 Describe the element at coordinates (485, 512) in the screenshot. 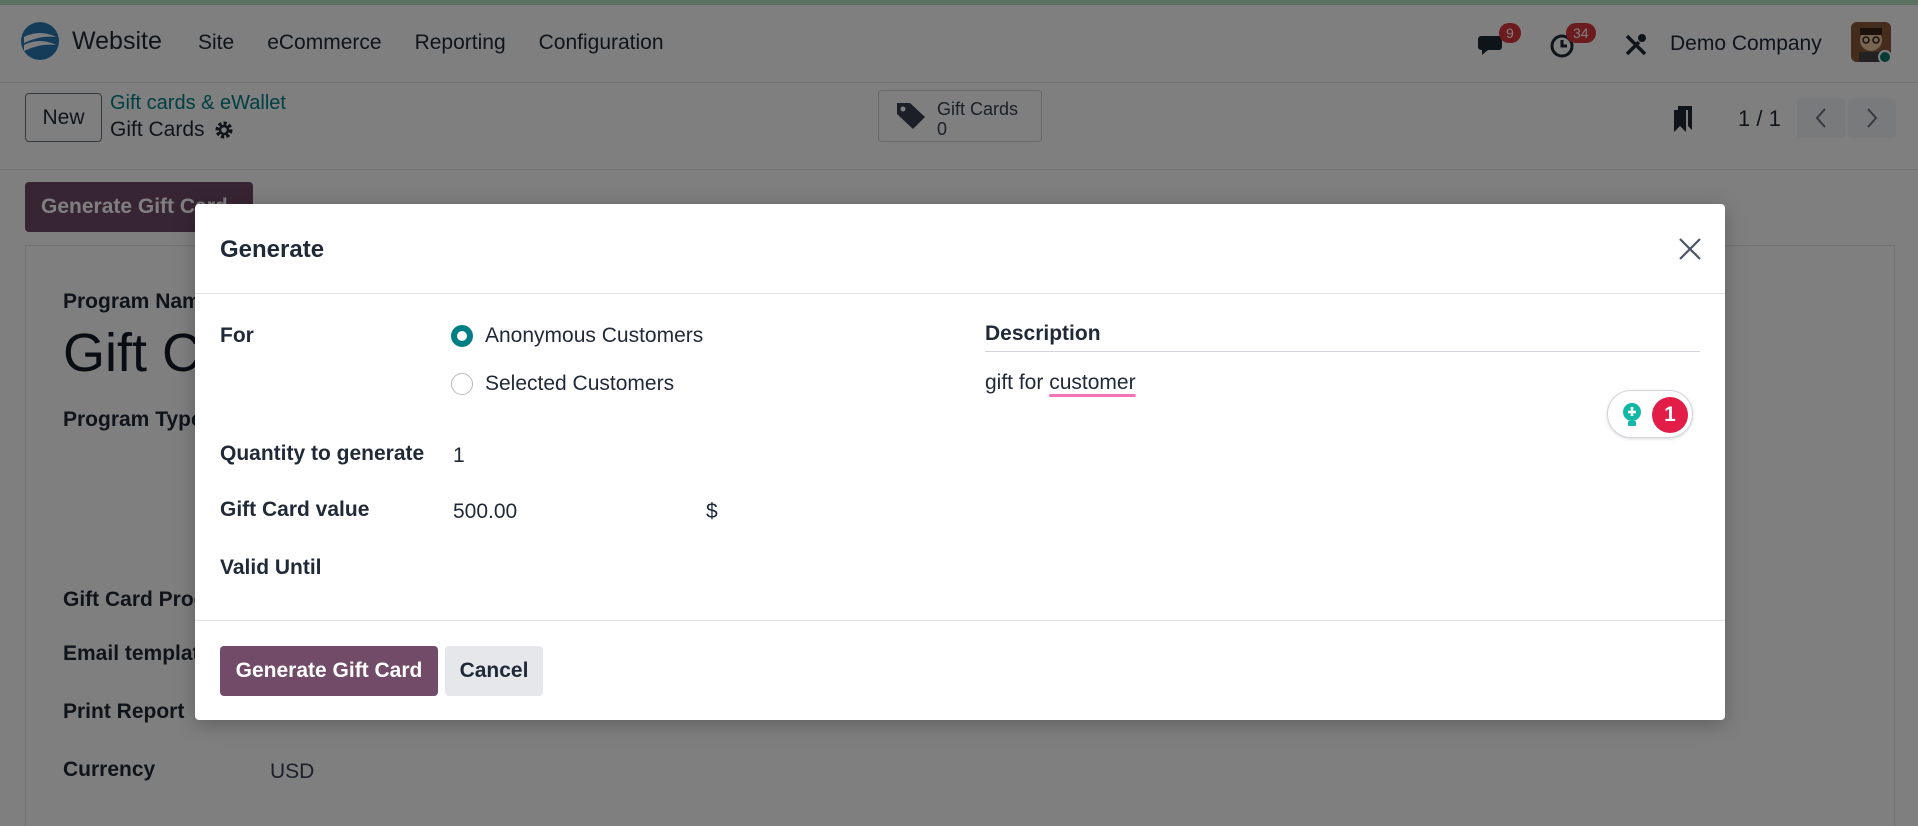

I see `gift-card-value-input: 500.00` at that location.